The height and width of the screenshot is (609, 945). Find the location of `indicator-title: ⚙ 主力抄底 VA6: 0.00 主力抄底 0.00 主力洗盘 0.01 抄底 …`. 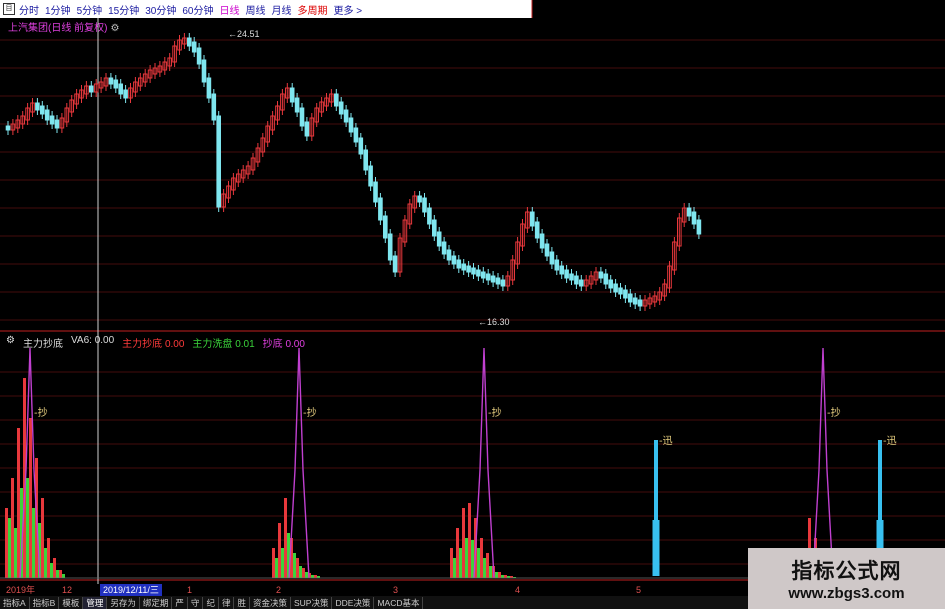

indicator-title: ⚙ 主力抄底 VA6: 0.00 主力抄底 0.00 主力洗盘 0.01 抄底 … is located at coordinates (155, 342).